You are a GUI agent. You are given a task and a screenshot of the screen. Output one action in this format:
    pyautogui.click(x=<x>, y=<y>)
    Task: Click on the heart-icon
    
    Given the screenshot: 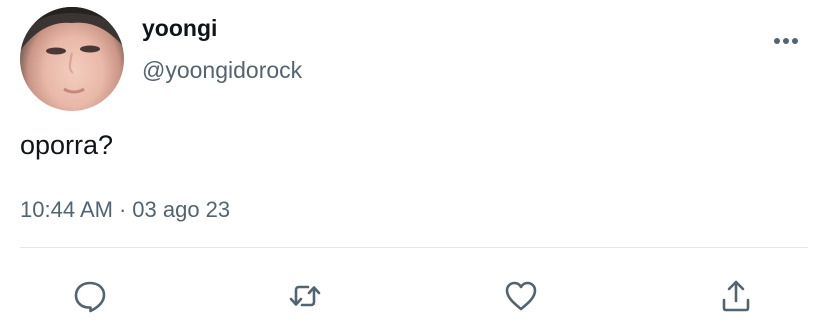 What is the action you would take?
    pyautogui.click(x=521, y=296)
    